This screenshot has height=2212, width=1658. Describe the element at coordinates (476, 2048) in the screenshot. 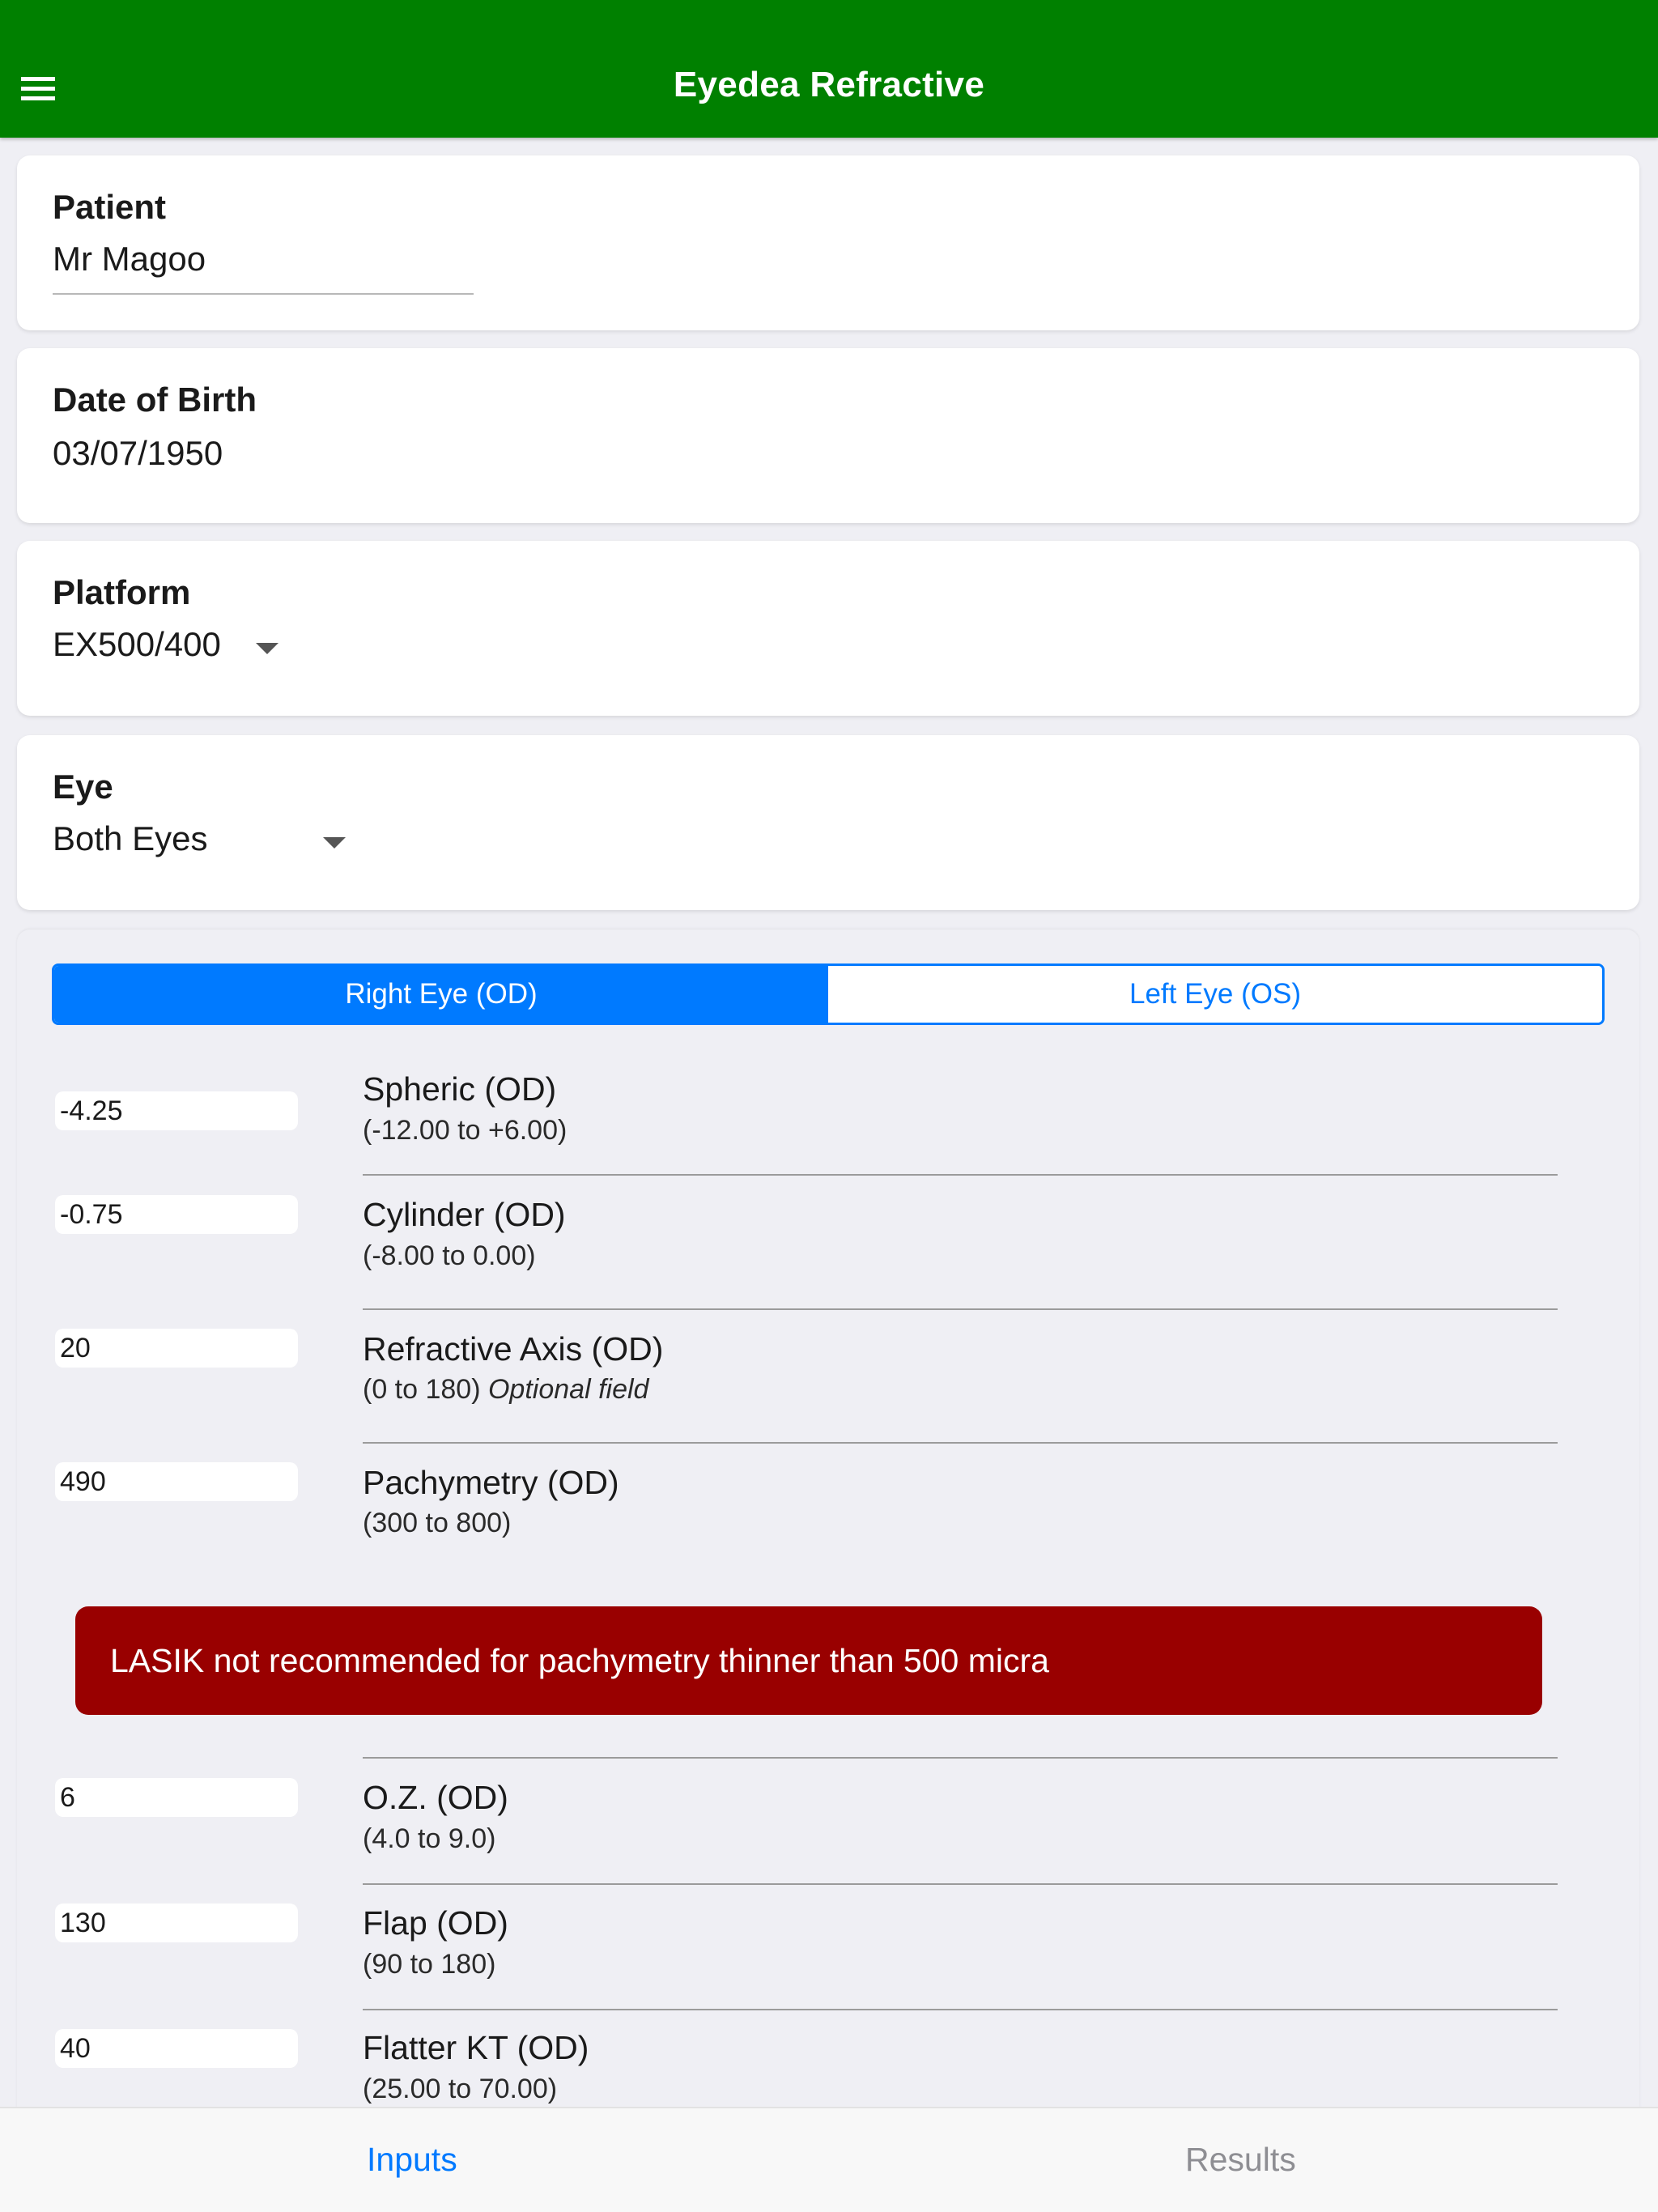

I see `flatter-kt-label: Flatter KT (OD)` at that location.